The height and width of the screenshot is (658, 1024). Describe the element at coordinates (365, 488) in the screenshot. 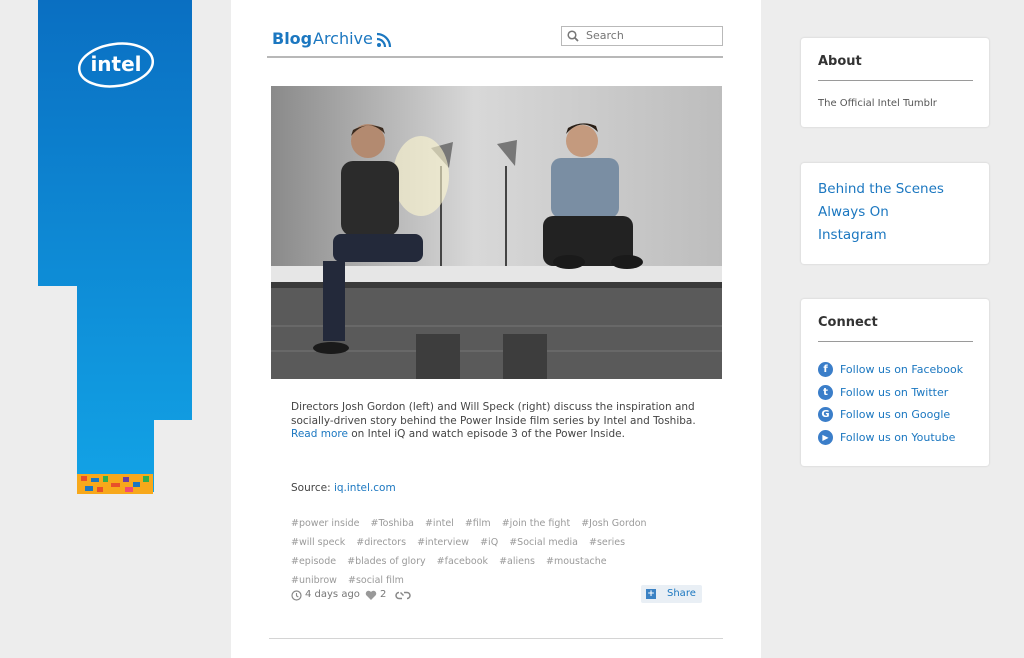

I see `source-link: iq.intel.com` at that location.